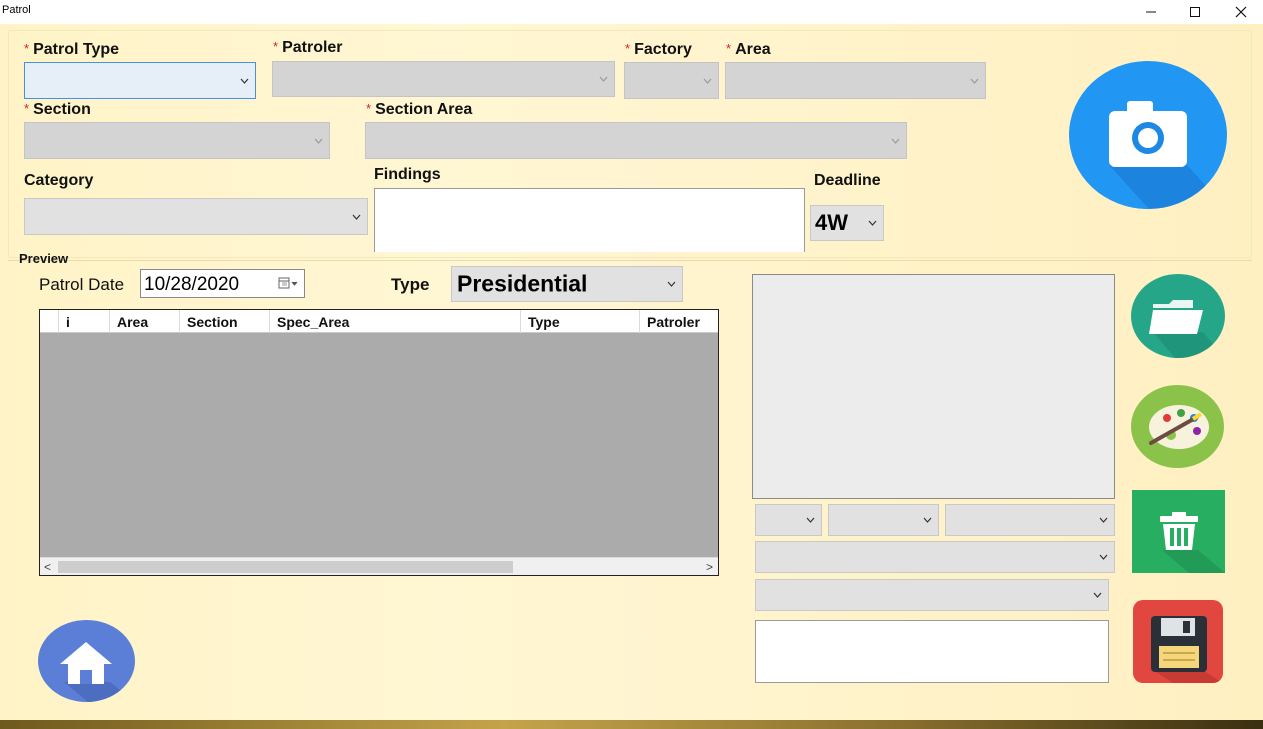 This screenshot has width=1263, height=729. I want to click on patrol-type-label: * Patrol Type, so click(72, 49).